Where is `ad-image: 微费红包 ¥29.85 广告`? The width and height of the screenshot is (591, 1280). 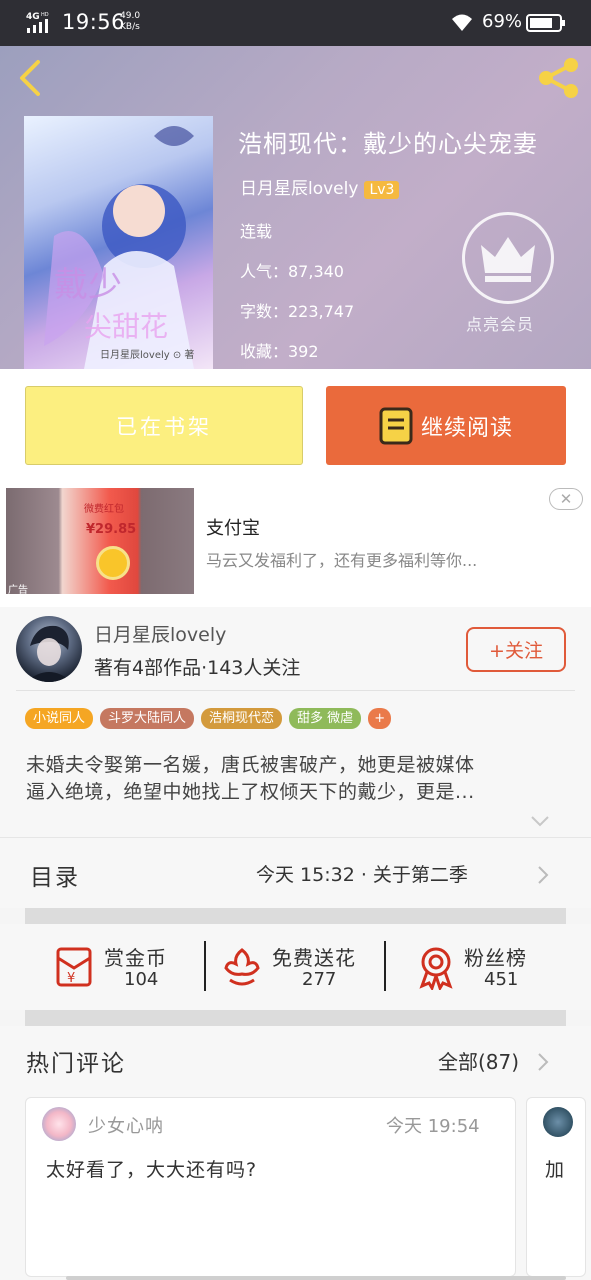 ad-image: 微费红包 ¥29.85 广告 is located at coordinates (100, 541).